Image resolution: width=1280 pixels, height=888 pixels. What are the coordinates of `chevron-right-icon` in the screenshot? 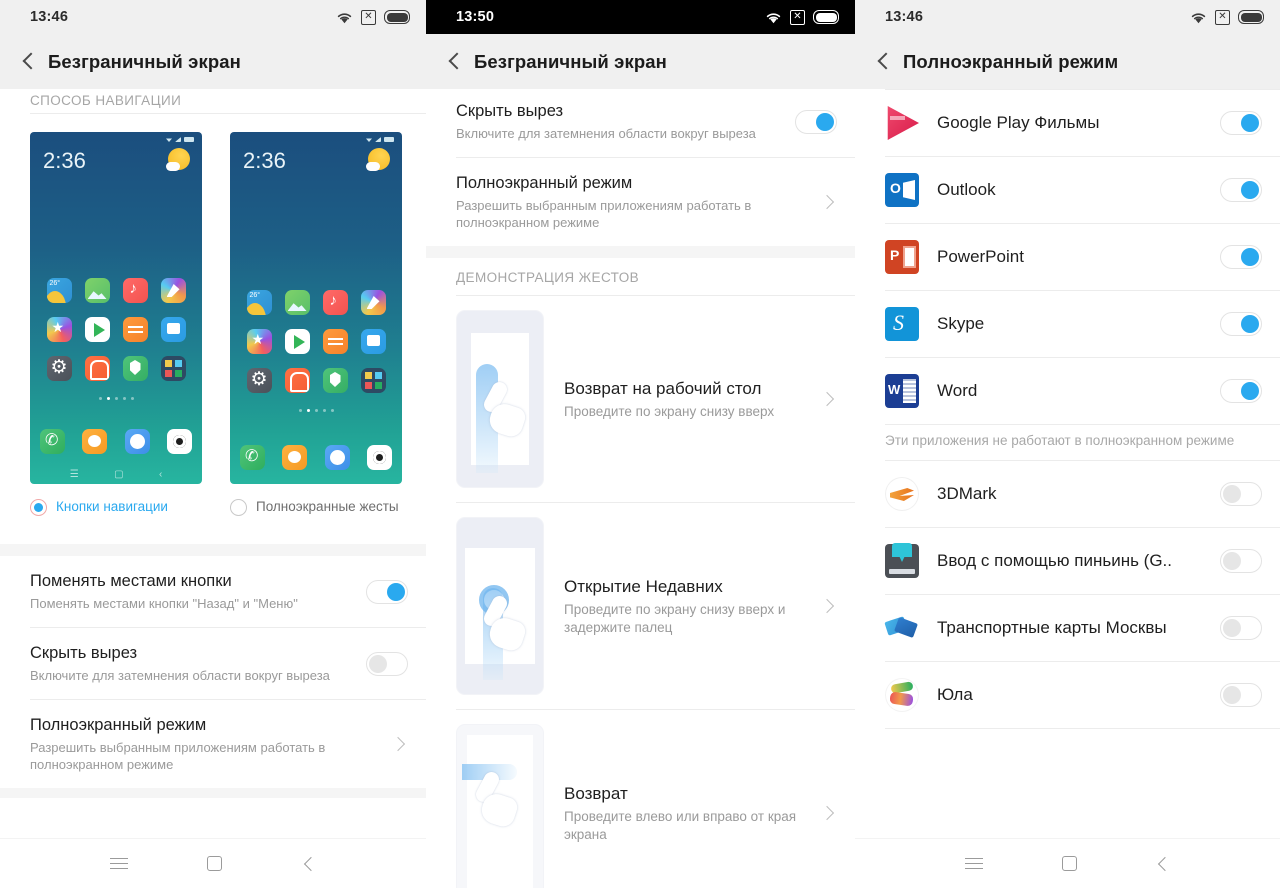 It's located at (827, 813).